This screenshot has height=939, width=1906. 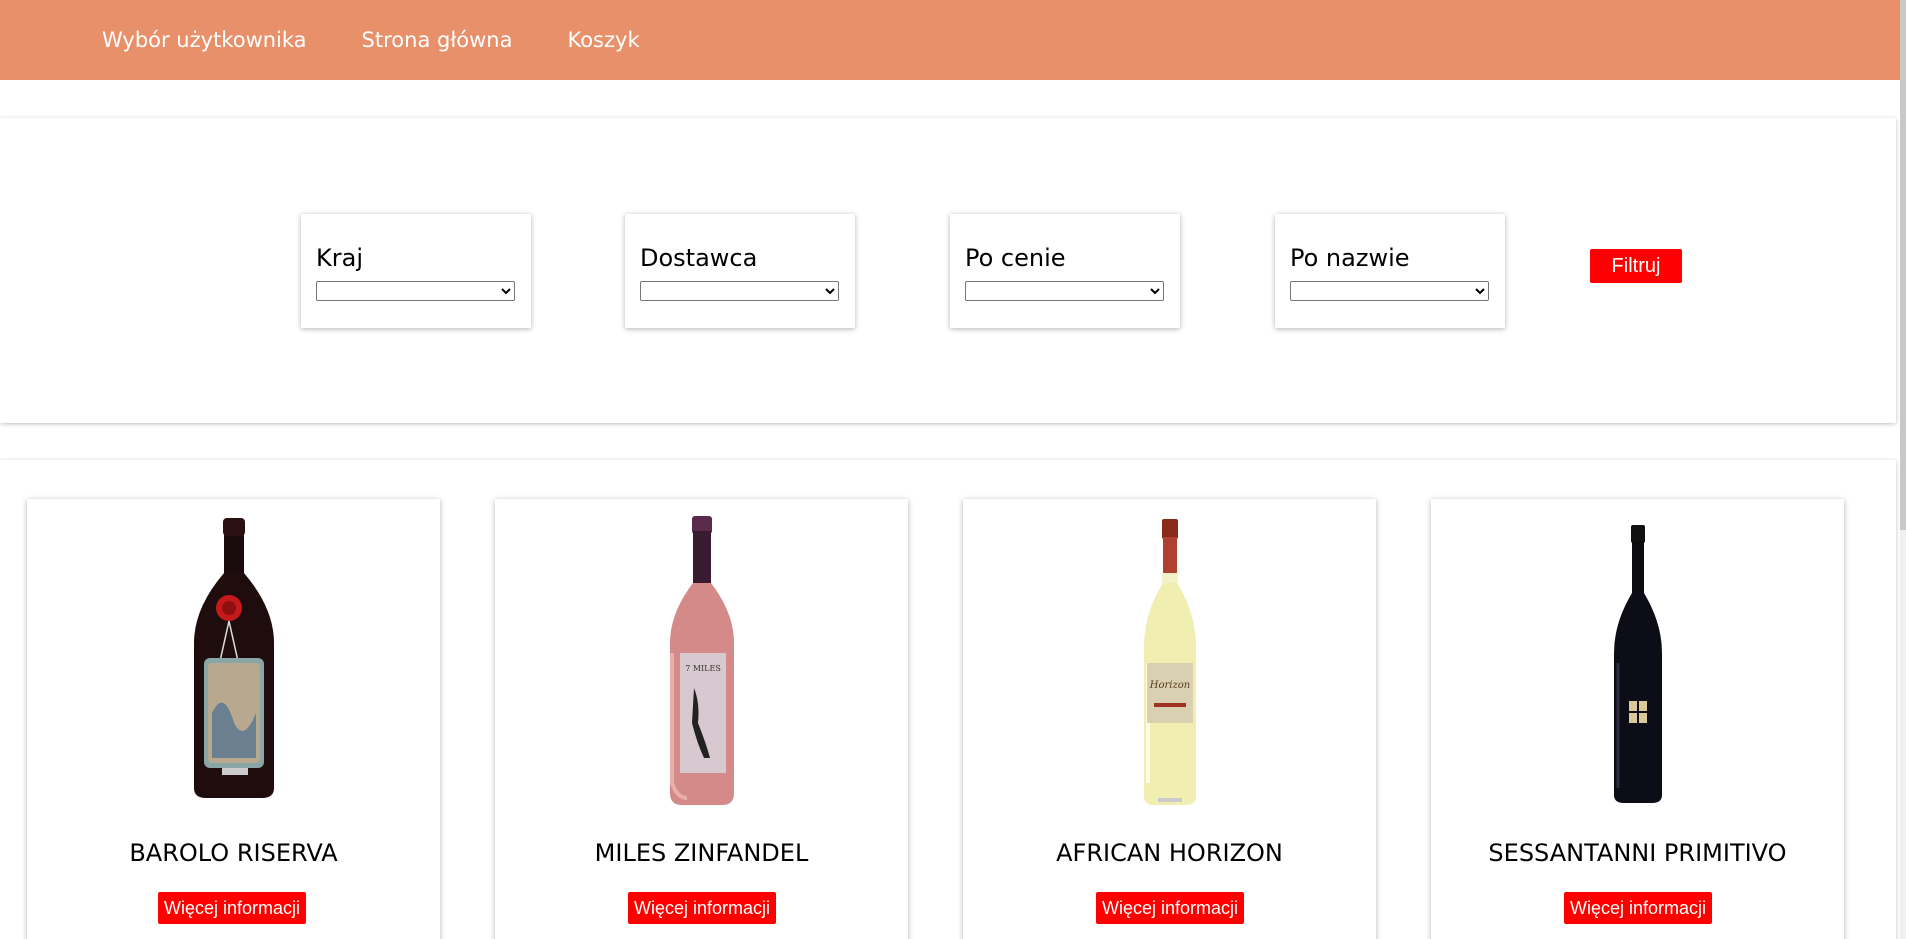 What do you see at coordinates (415, 291) in the screenshot?
I see `filter-country-select` at bounding box center [415, 291].